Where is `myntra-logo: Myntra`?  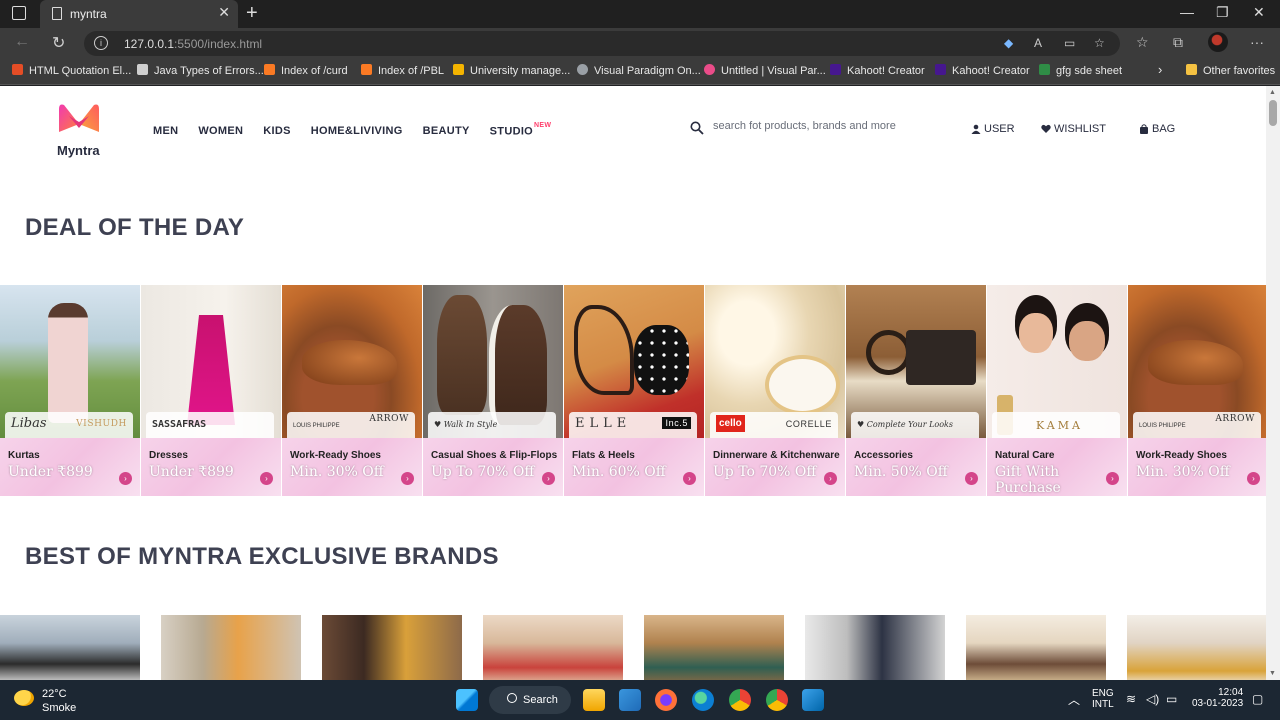
myntra-logo: Myntra is located at coordinates (80, 130).